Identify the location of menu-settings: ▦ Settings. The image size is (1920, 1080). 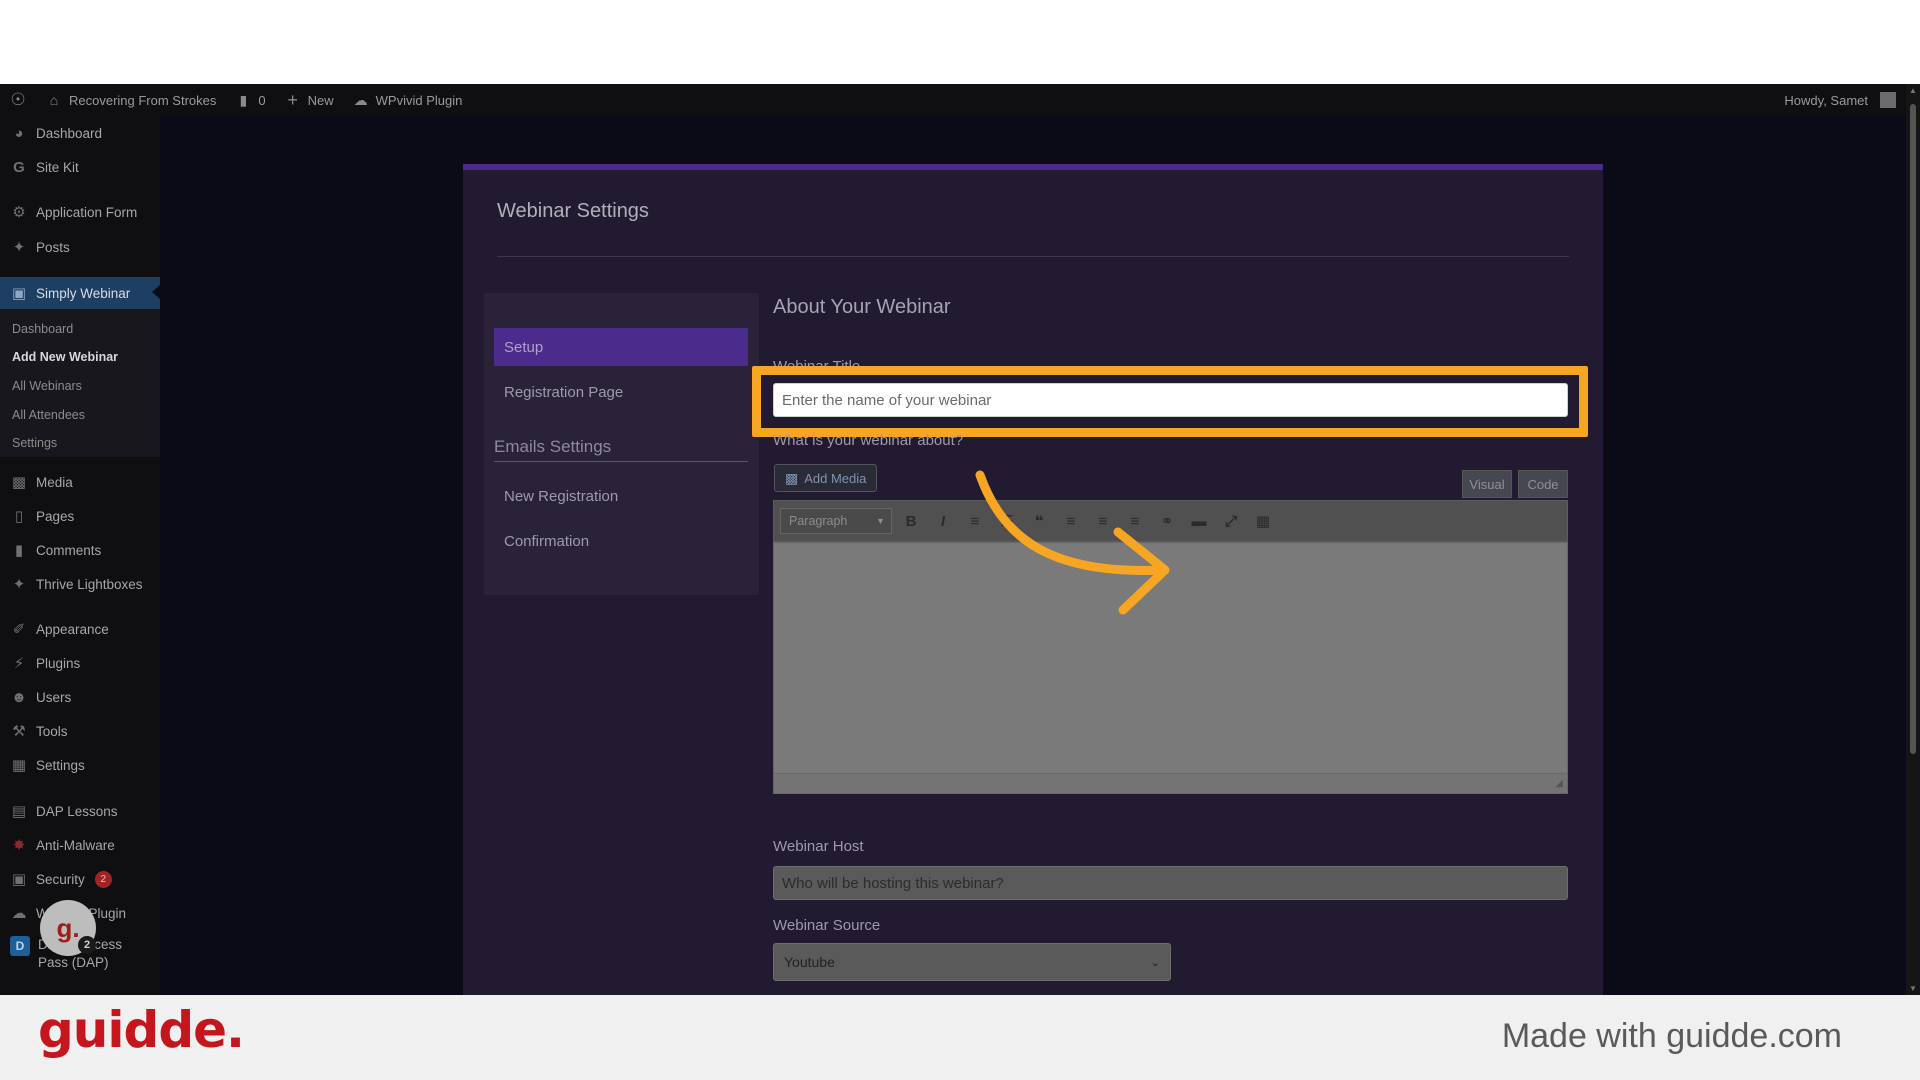
(80, 765).